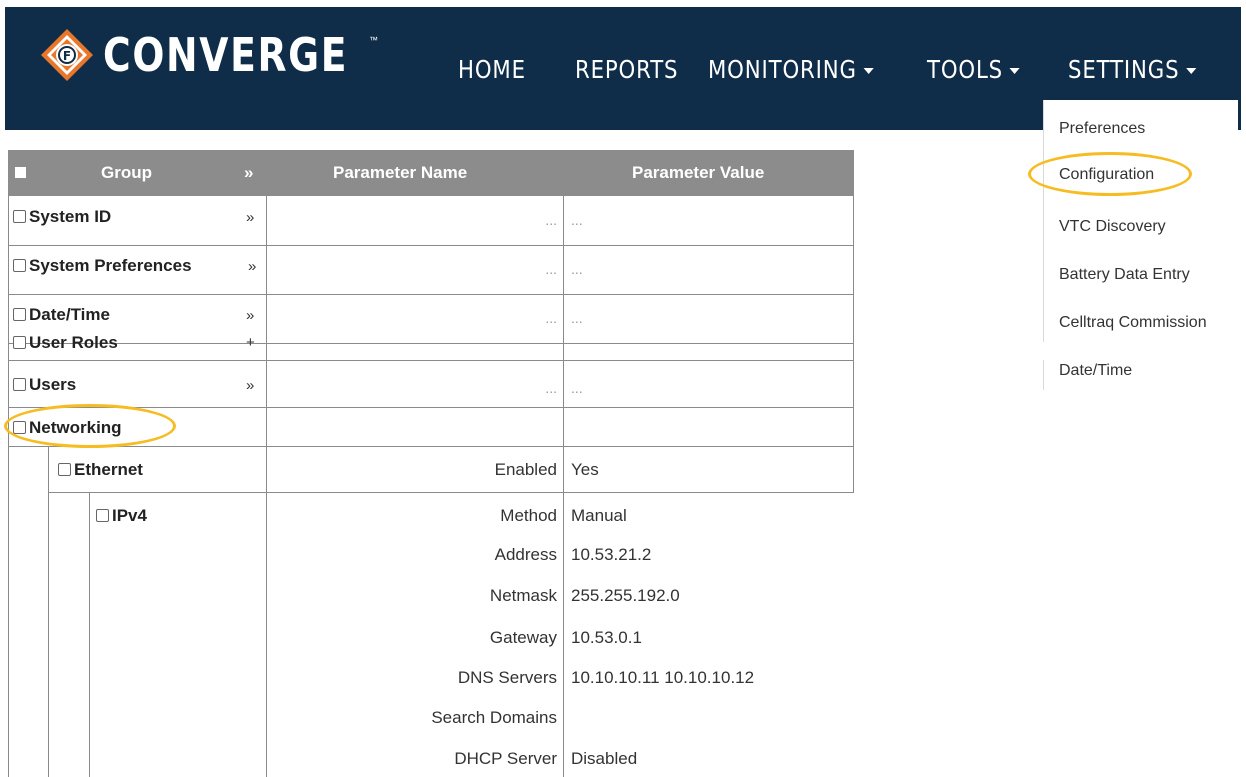  What do you see at coordinates (523, 595) in the screenshot?
I see `parameter-name: Netmask` at bounding box center [523, 595].